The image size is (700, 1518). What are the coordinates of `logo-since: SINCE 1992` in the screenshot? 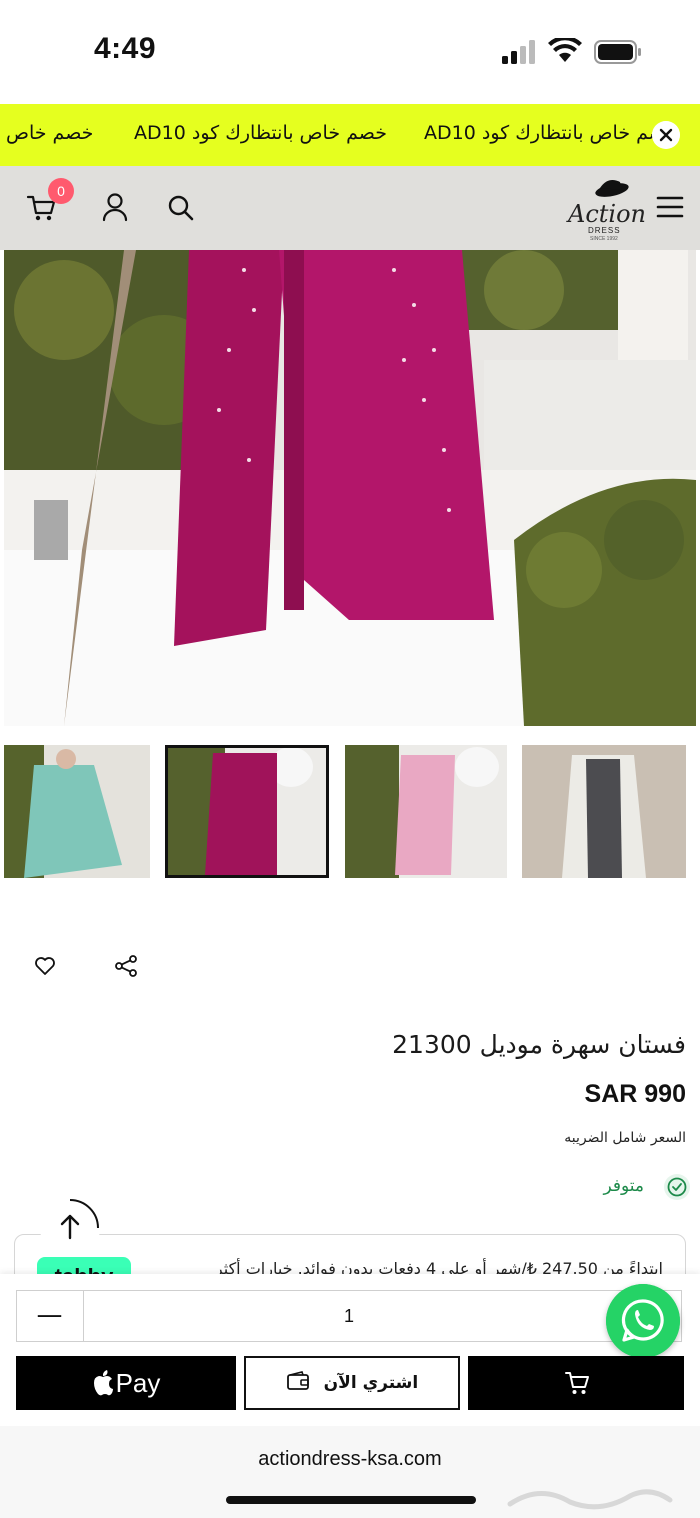 It's located at (604, 239).